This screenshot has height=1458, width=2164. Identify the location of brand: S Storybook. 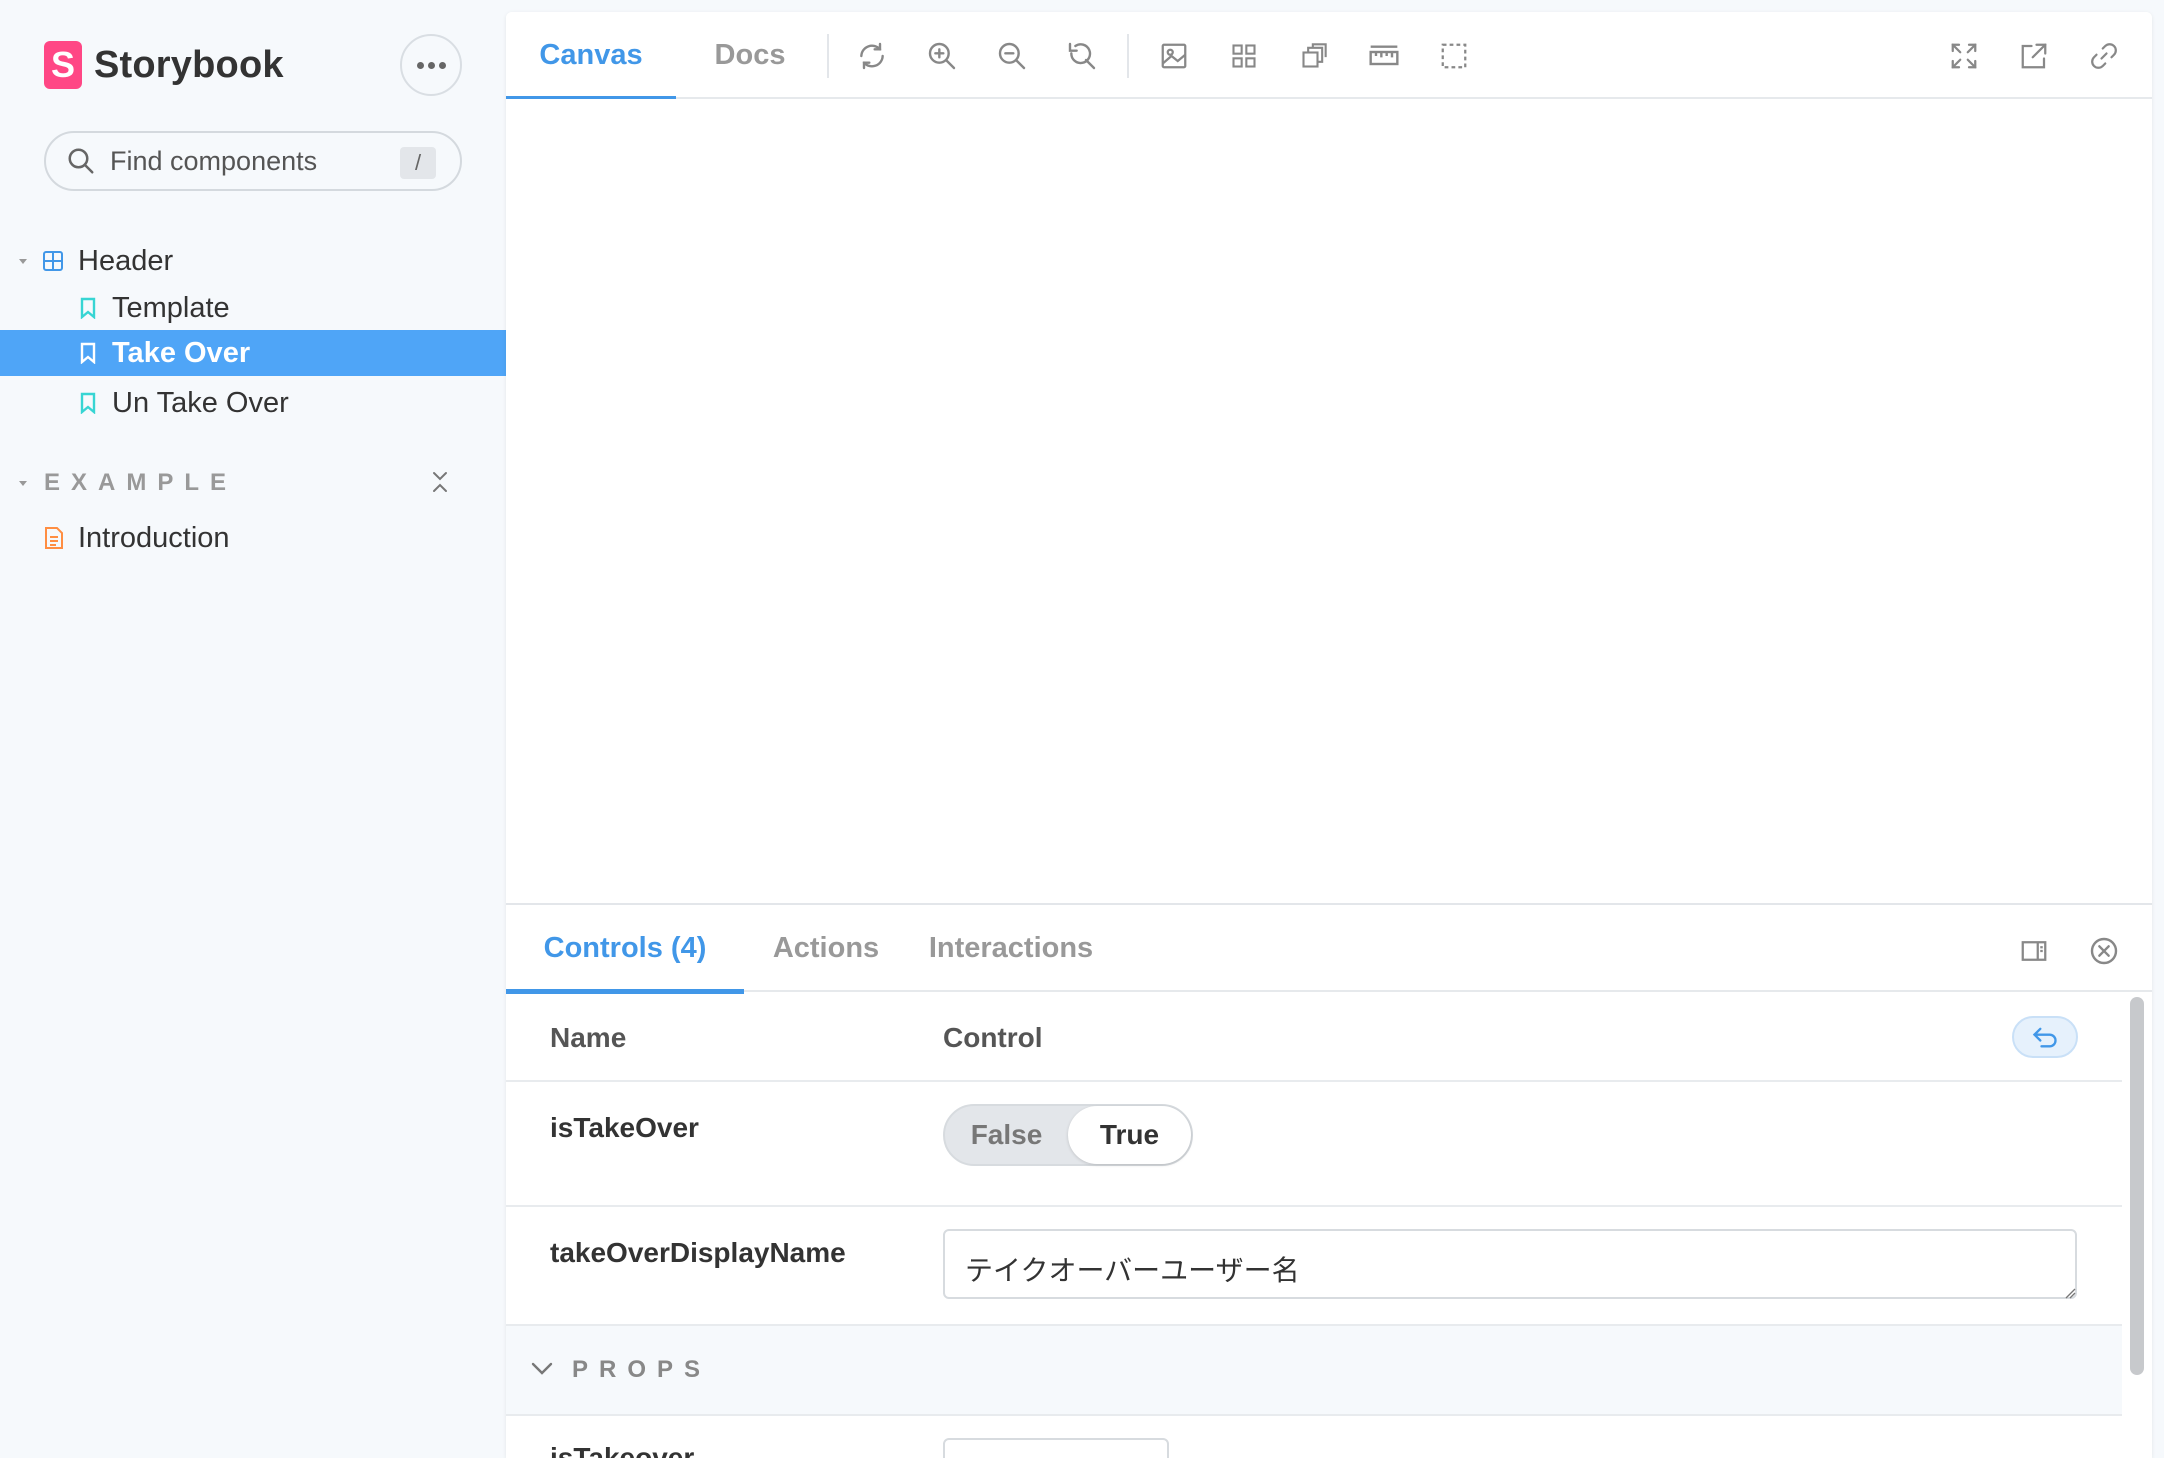
(164, 65).